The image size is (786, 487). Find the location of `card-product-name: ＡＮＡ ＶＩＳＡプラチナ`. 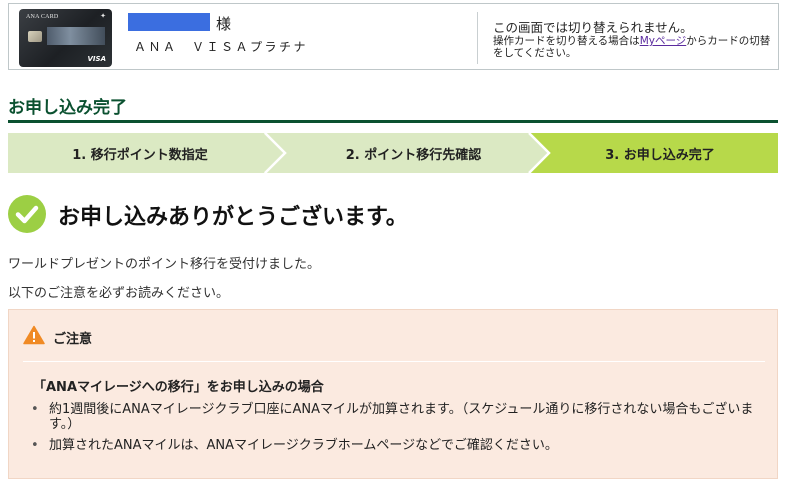

card-product-name: ＡＮＡ ＶＩＳＡプラチナ is located at coordinates (221, 47).